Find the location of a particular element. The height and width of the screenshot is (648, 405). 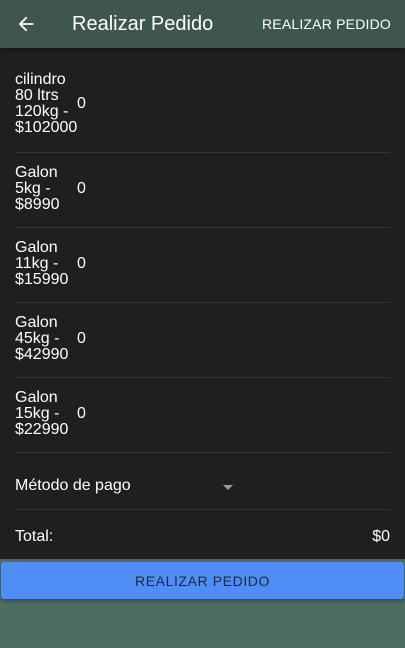

product-name: Galon 45kg - $42990 is located at coordinates (42, 338).